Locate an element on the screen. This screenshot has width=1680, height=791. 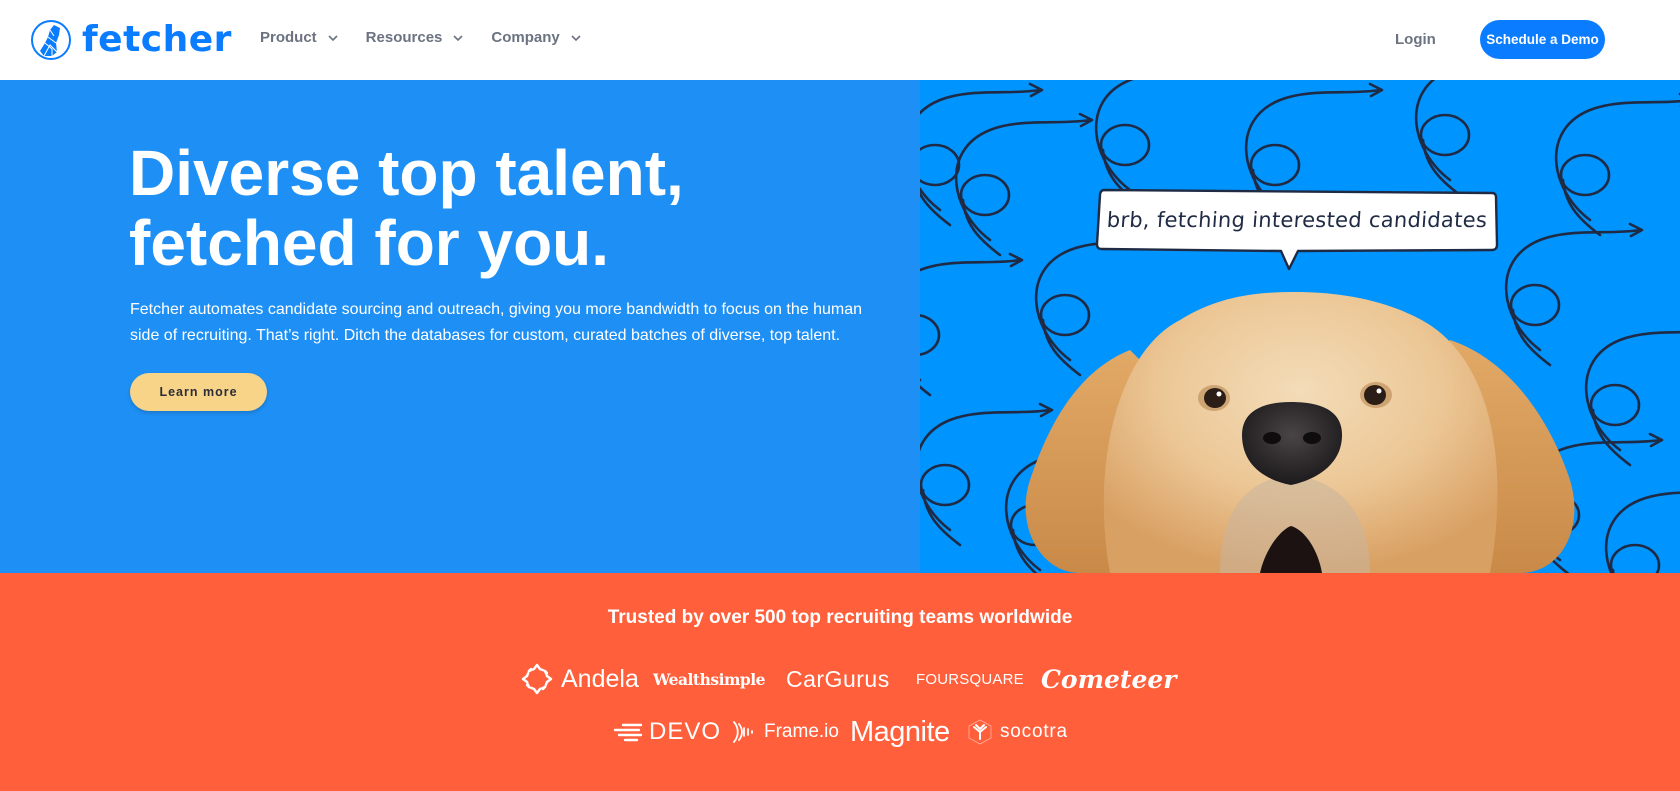
andela-star-icon is located at coordinates (537, 679).